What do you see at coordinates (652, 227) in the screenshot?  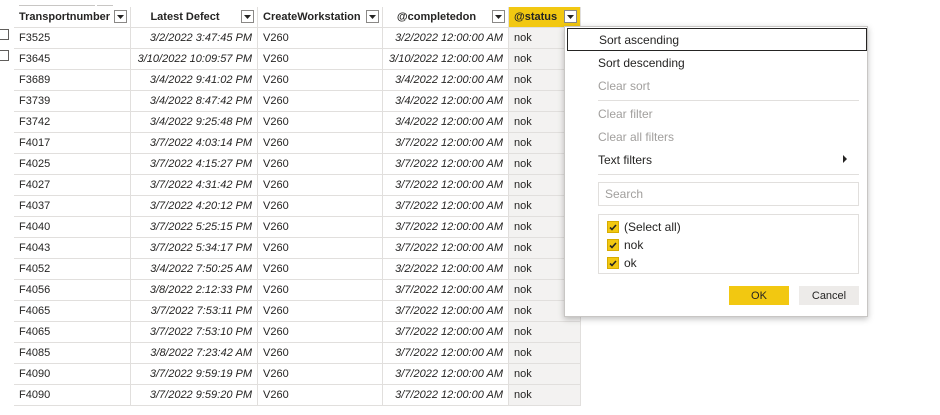 I see `filter-option-label: (Select all)` at bounding box center [652, 227].